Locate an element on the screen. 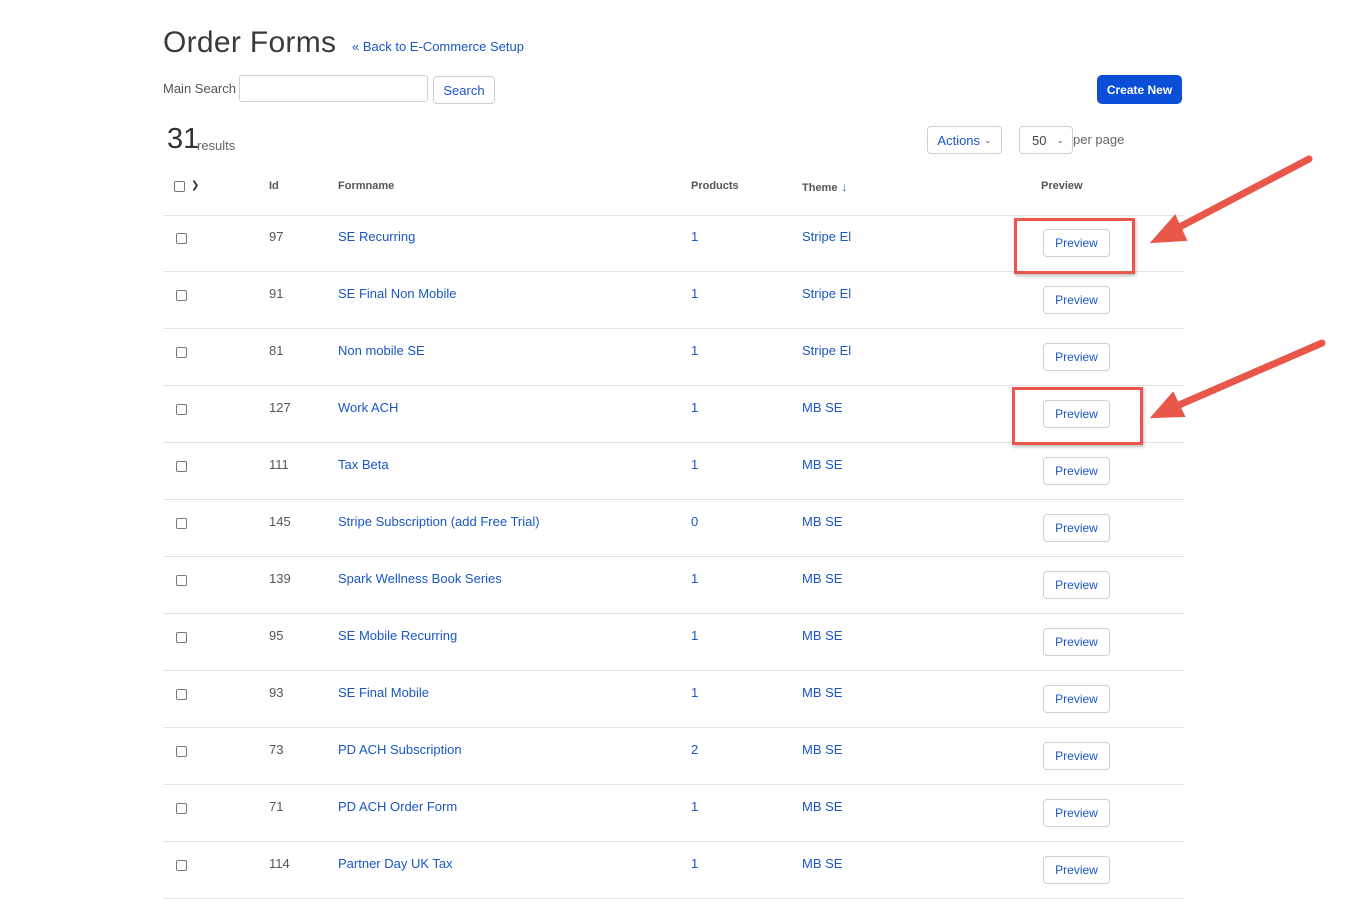 The image size is (1345, 899). per-page-select: 50 ⌄ is located at coordinates (1046, 140).